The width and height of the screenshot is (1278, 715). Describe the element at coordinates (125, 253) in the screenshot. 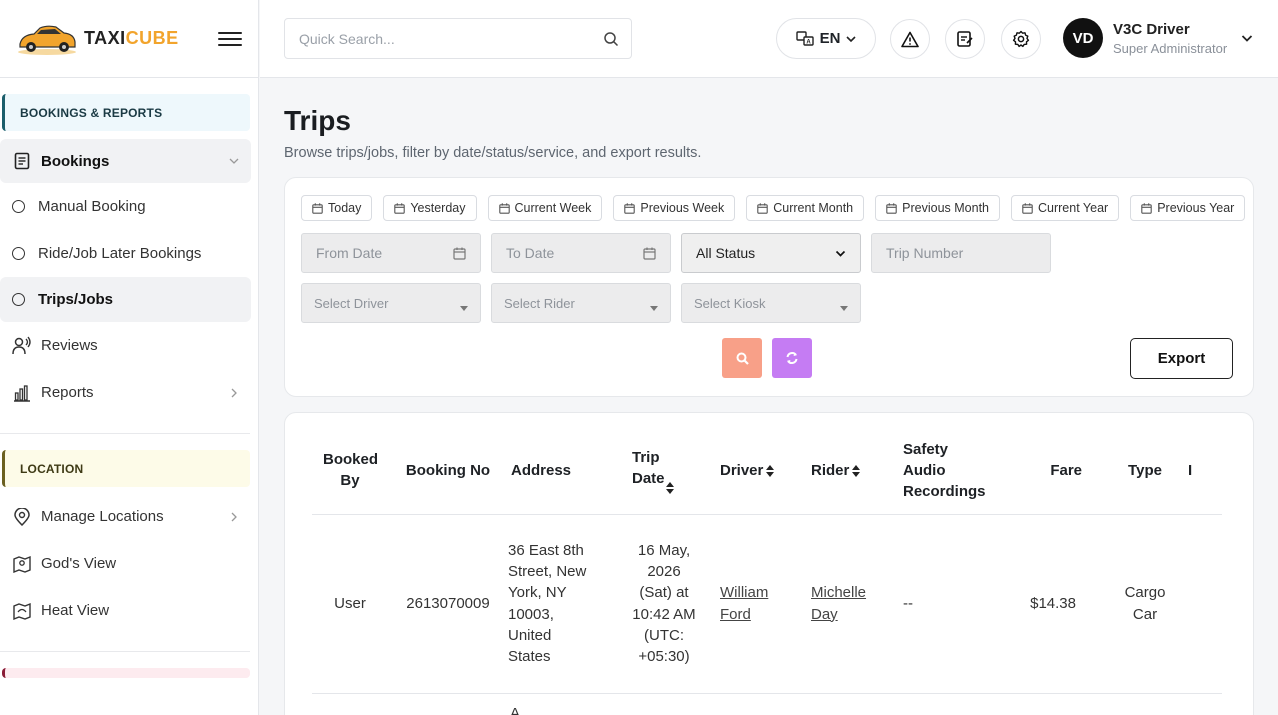

I see `sidebar-item-ride-later-bookings: Ride/Job Later Bookings` at that location.